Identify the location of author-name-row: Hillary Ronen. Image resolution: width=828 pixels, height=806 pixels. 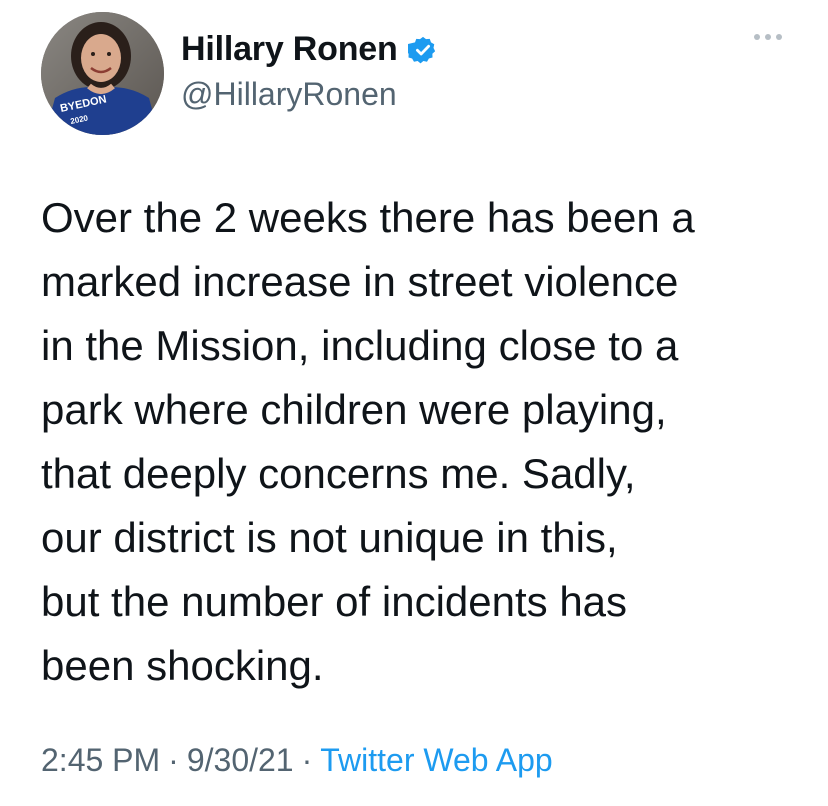
(309, 49).